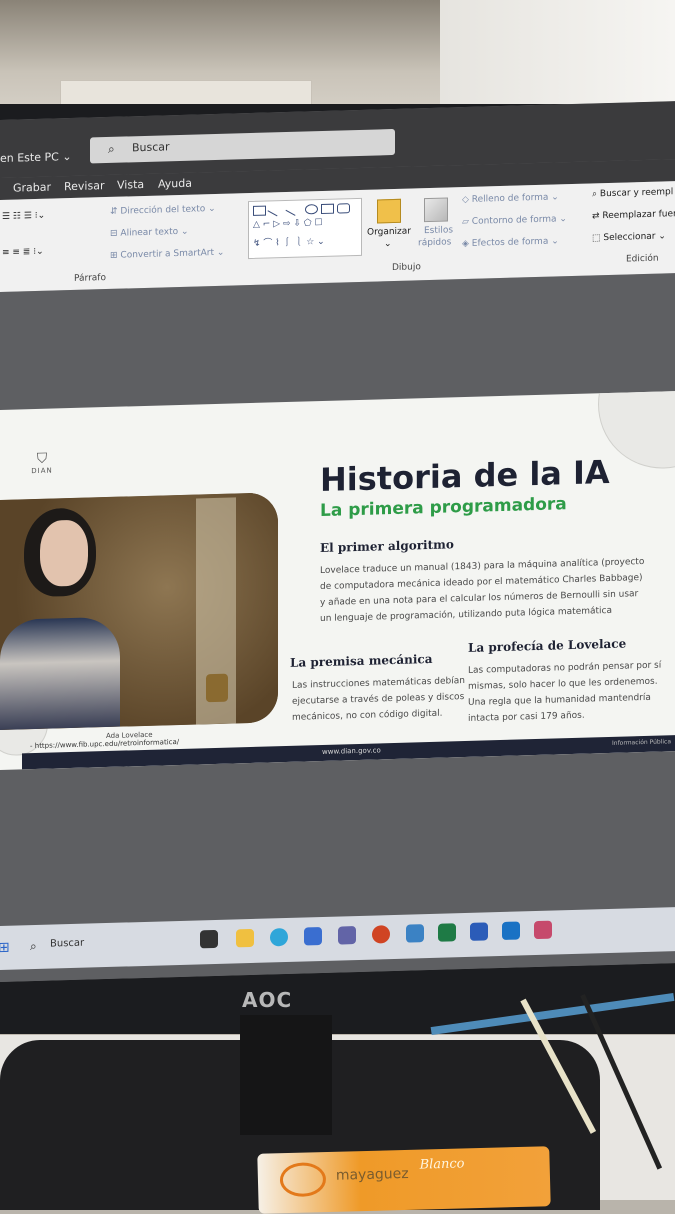  I want to click on quick-styles-label-2: rápidos, so click(434, 242).